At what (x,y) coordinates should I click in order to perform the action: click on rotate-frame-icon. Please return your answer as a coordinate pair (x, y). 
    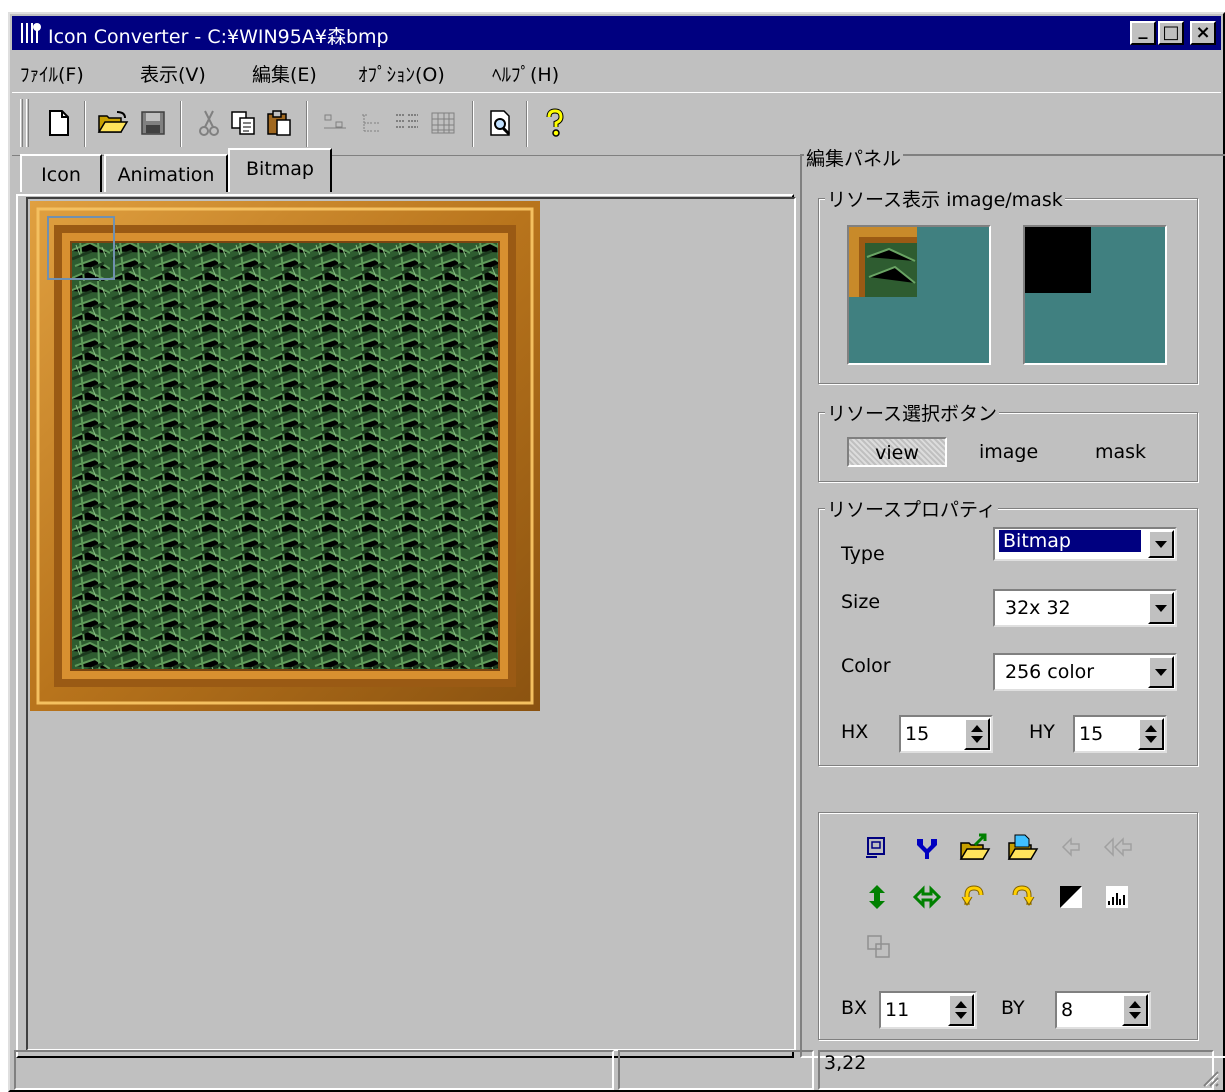
    Looking at the image, I should click on (875, 847).